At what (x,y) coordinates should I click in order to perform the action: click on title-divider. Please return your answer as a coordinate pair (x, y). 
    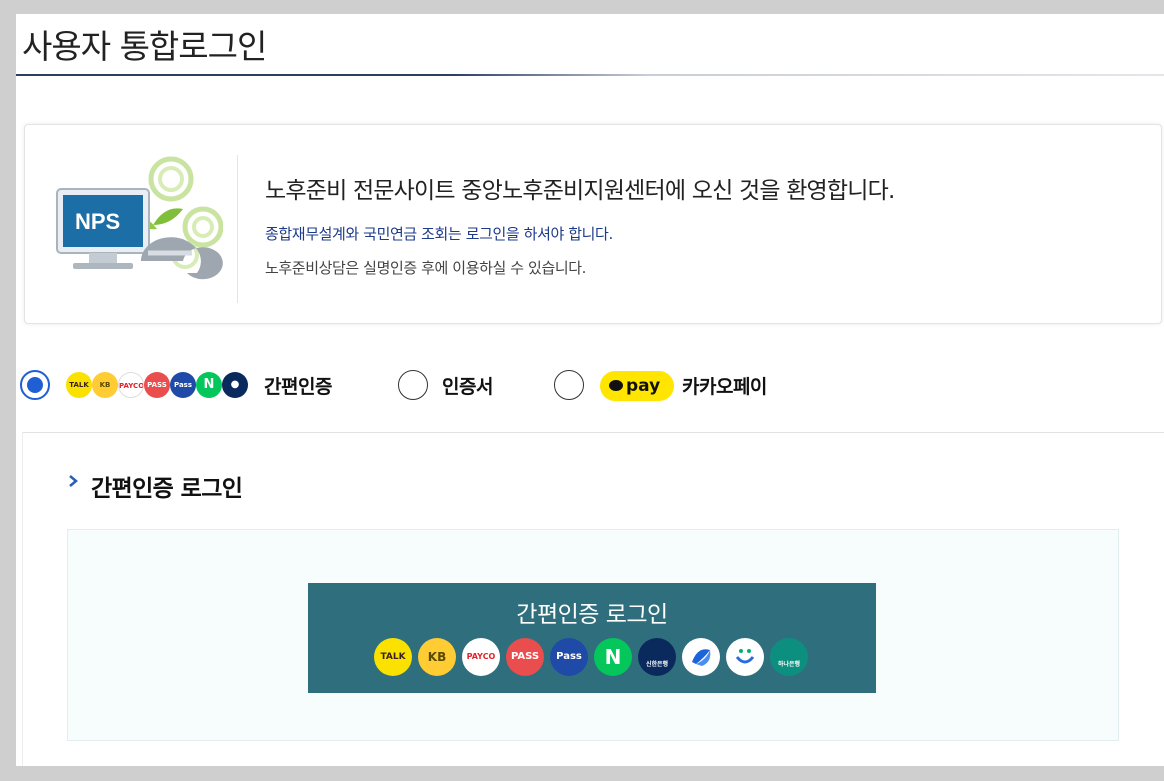
    Looking at the image, I should click on (590, 75).